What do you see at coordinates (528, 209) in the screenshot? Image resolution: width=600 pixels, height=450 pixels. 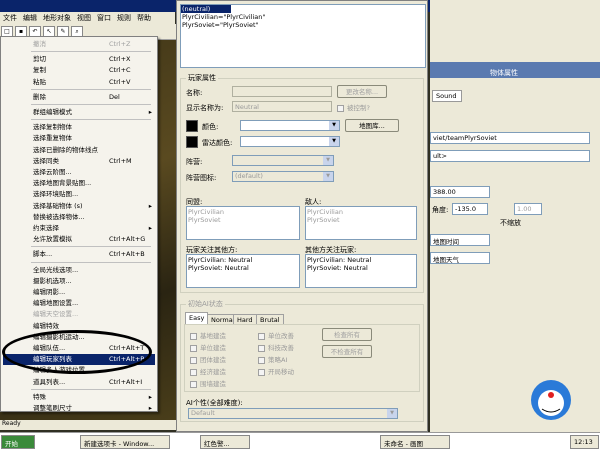 I see `scale-field: 1.00` at bounding box center [528, 209].